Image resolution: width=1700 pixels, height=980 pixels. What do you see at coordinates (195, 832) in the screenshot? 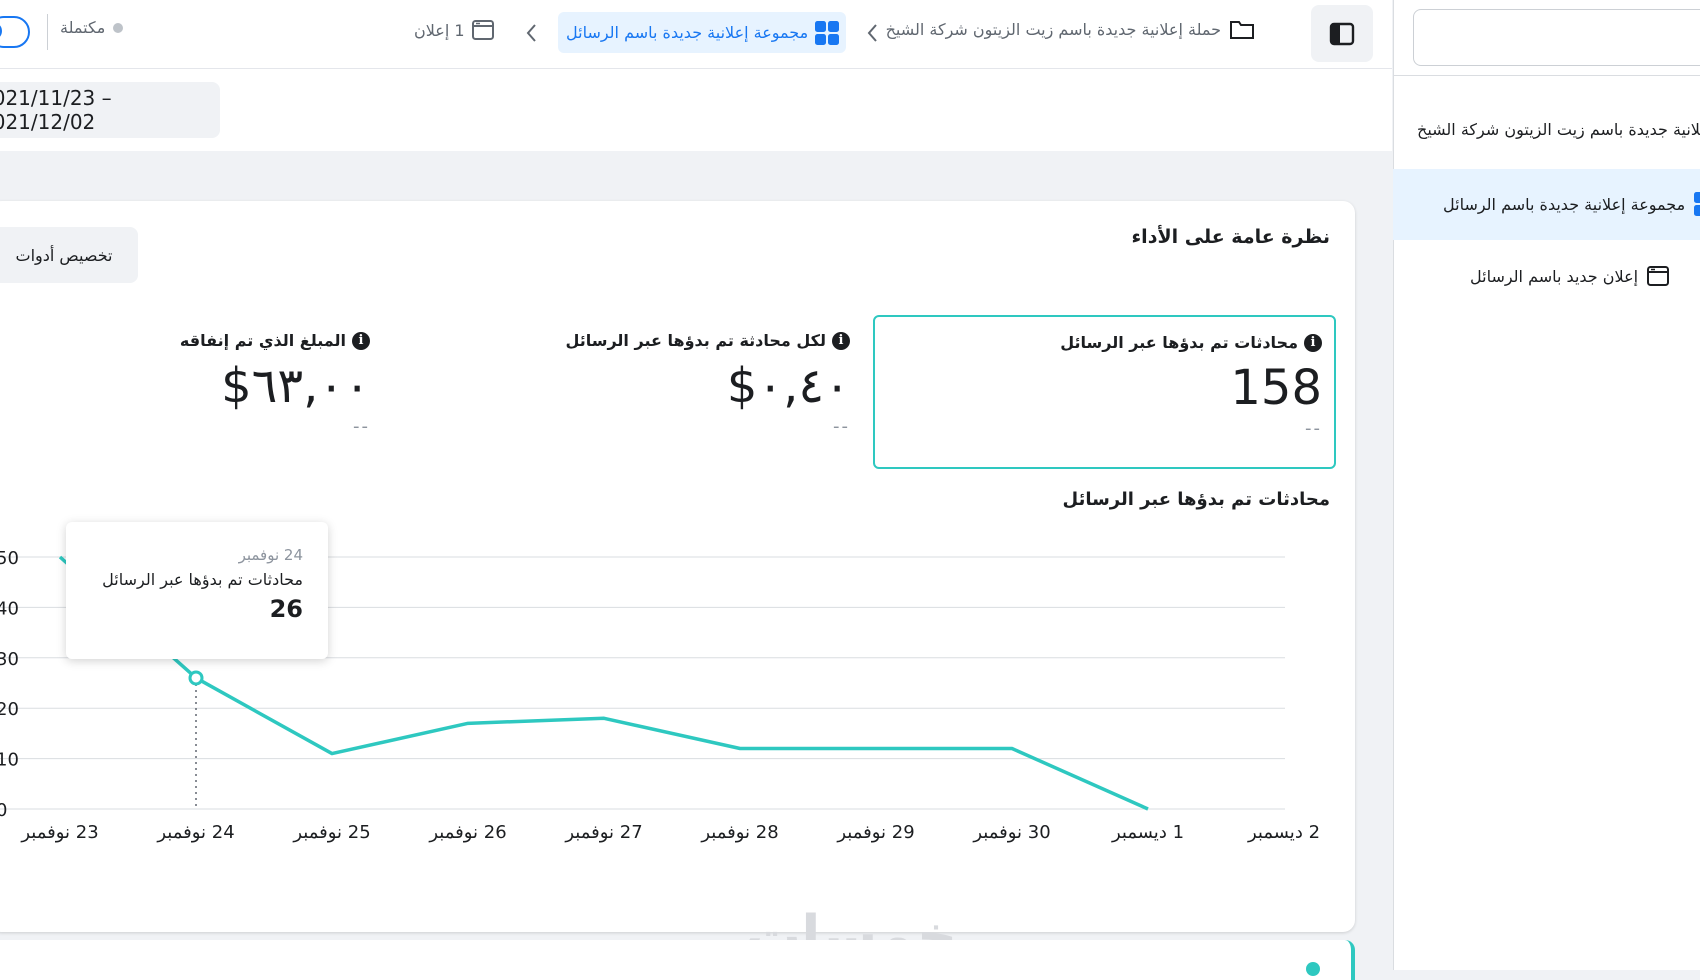
I see `x-tick-label: 24 نوفمبر` at bounding box center [195, 832].